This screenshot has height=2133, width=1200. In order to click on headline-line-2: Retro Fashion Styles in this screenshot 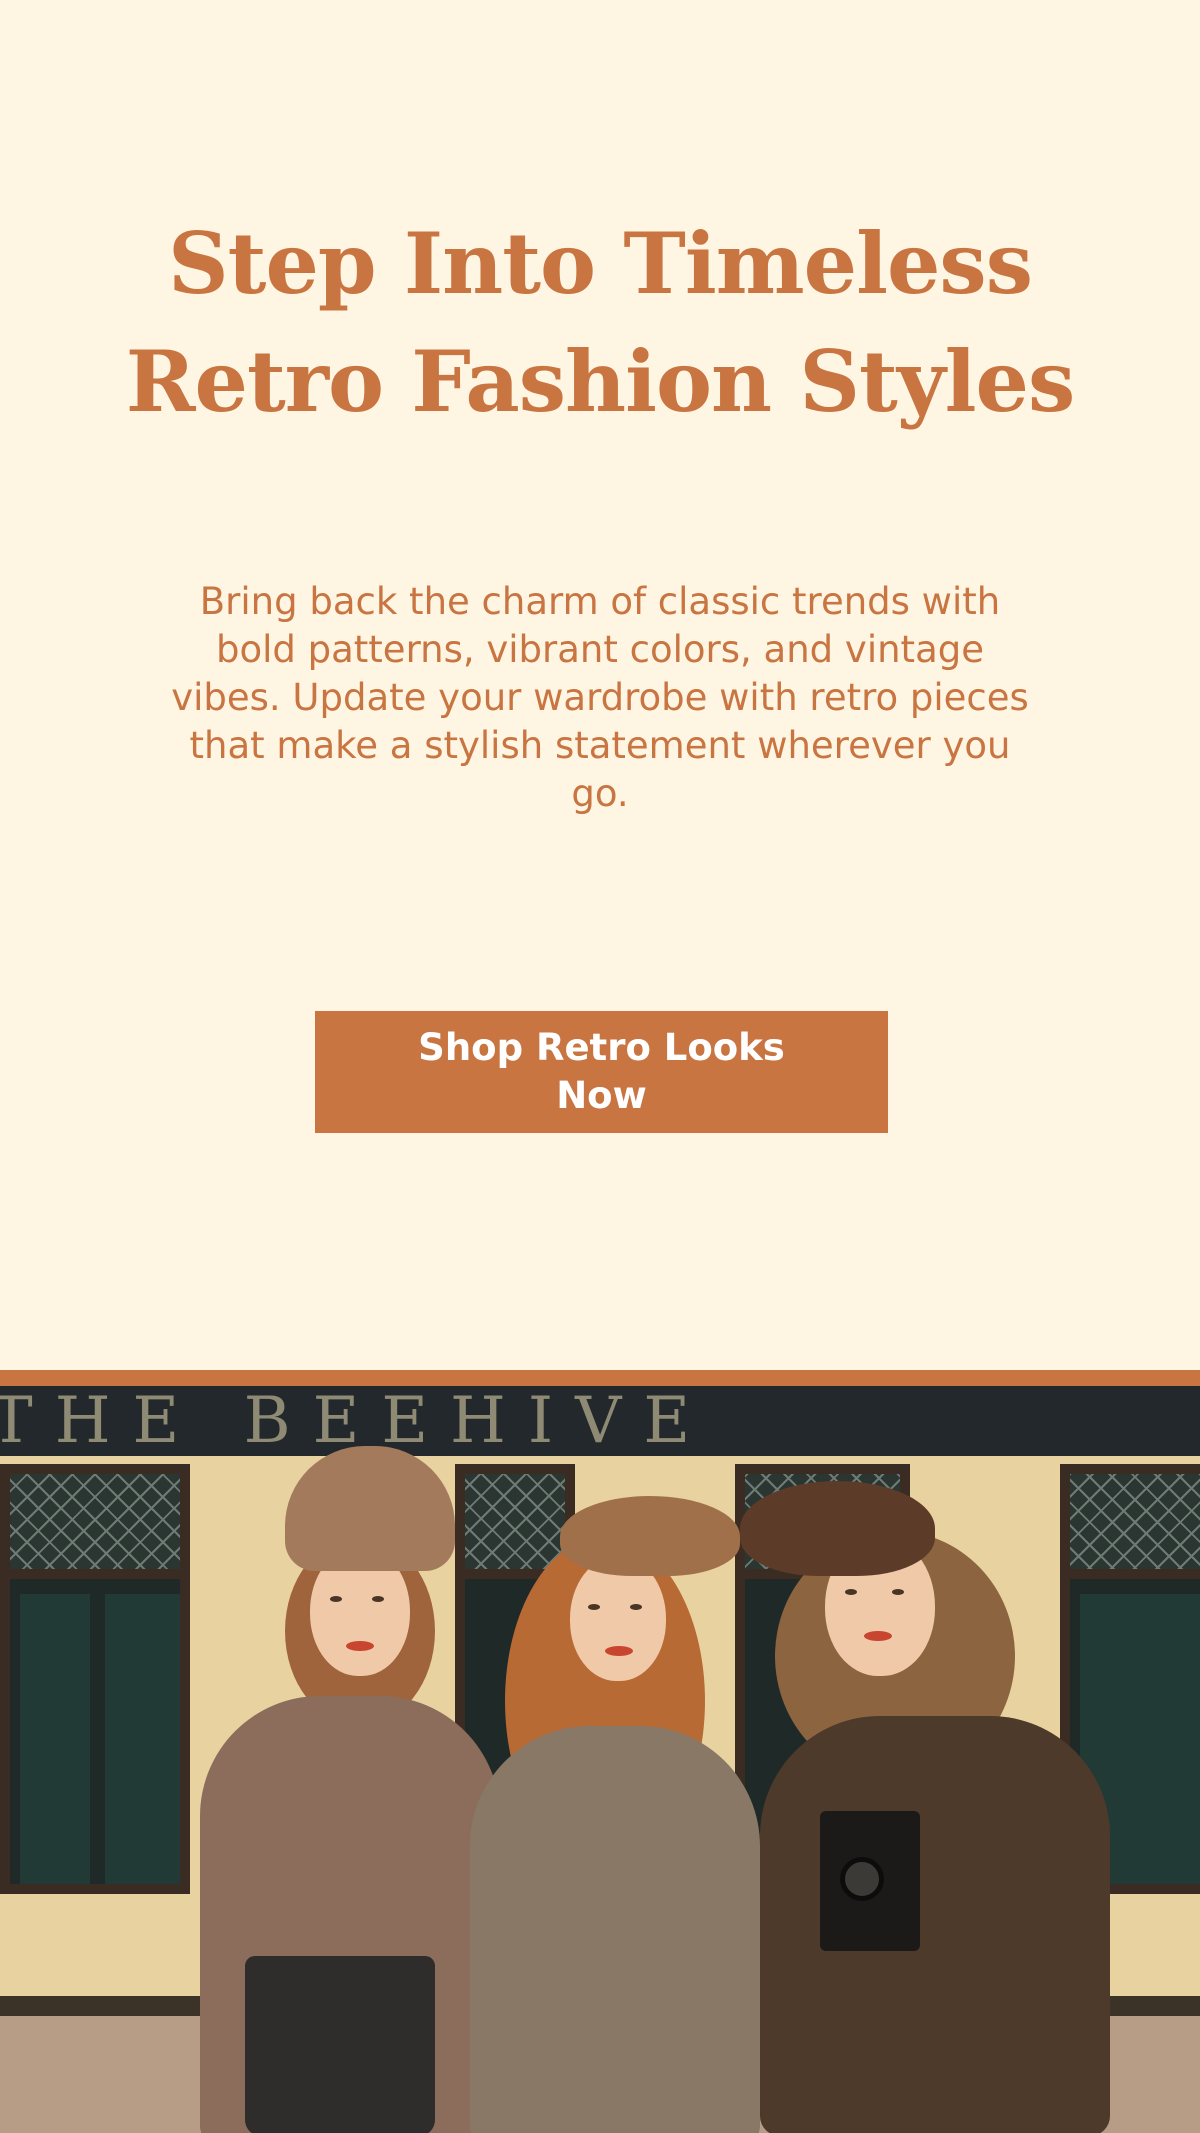, I will do `click(600, 381)`.